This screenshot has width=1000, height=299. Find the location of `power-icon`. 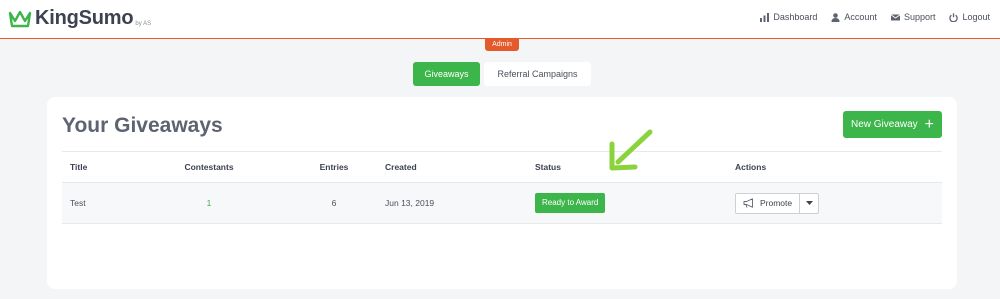

power-icon is located at coordinates (954, 17).